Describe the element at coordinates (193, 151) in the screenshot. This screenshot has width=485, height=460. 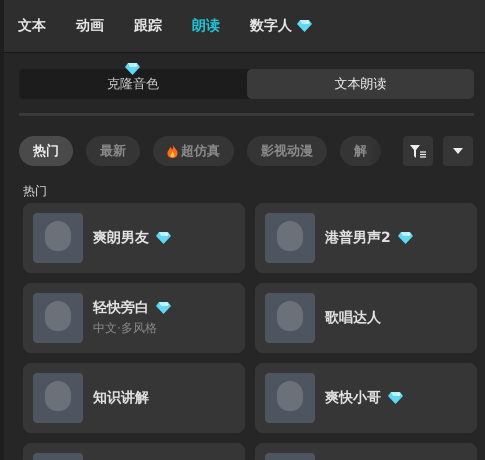
I see `category-chip: 超仿真` at that location.